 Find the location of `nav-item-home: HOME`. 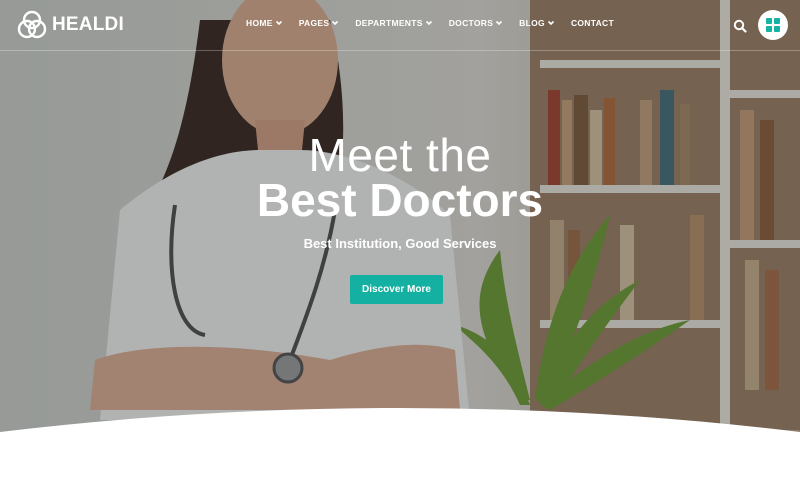

nav-item-home: HOME is located at coordinates (264, 23).